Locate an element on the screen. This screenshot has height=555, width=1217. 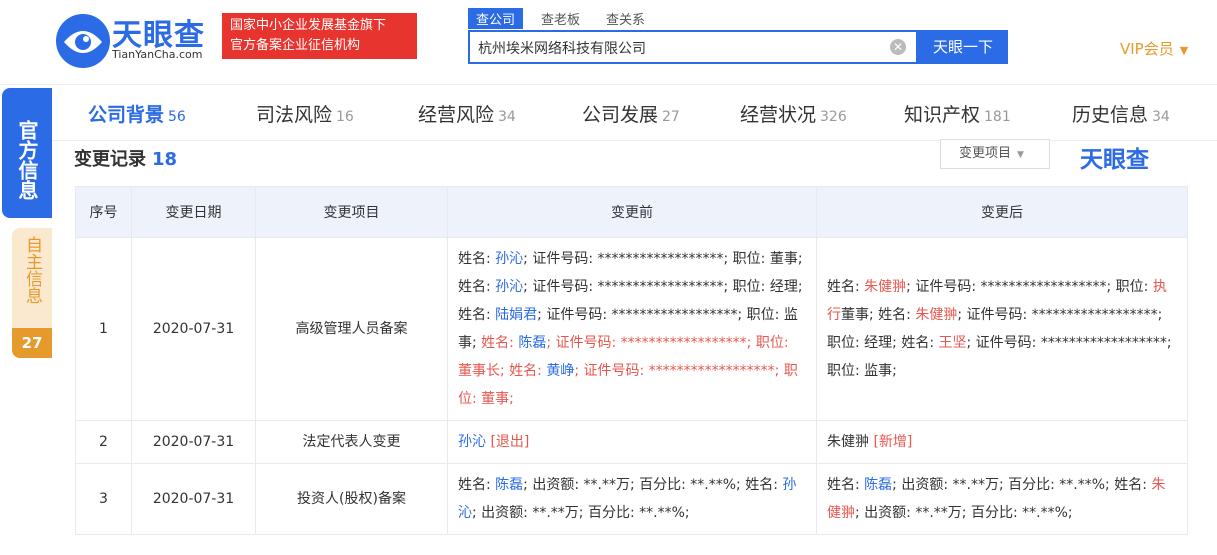
nav-tab-history: 历史信息 34 is located at coordinates (1121, 113).